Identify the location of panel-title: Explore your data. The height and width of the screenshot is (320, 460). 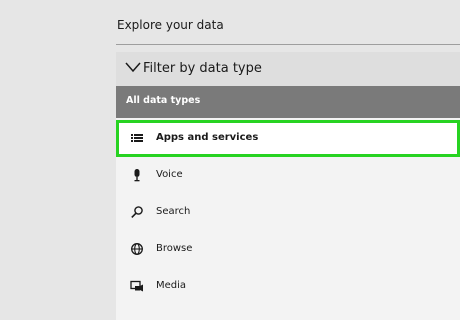
(170, 25).